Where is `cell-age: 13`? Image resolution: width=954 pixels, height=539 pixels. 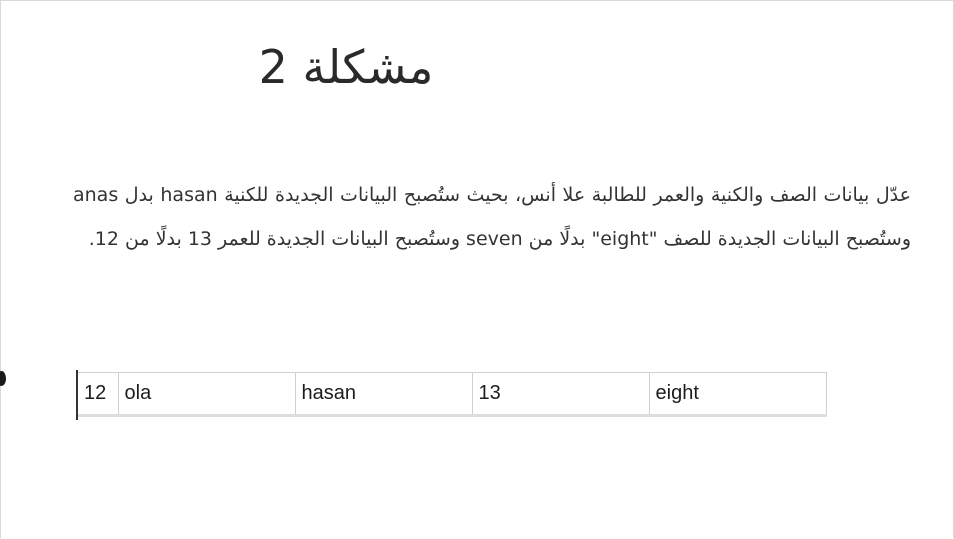
cell-age: 13 is located at coordinates (560, 394).